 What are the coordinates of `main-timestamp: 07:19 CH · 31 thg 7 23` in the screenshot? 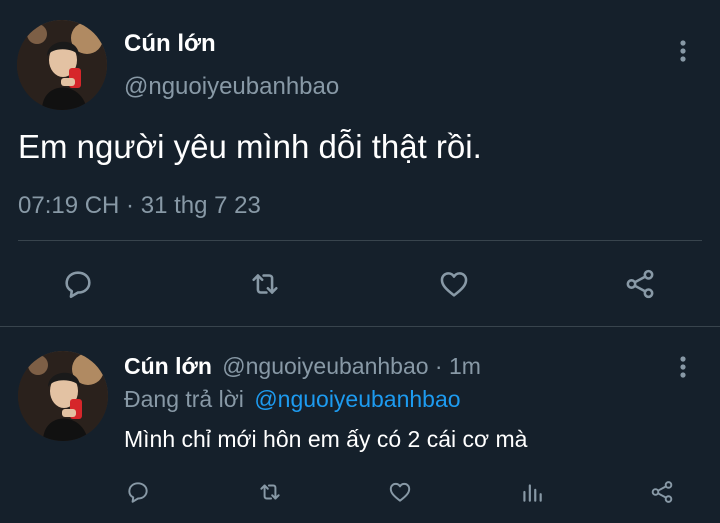 It's located at (139, 206).